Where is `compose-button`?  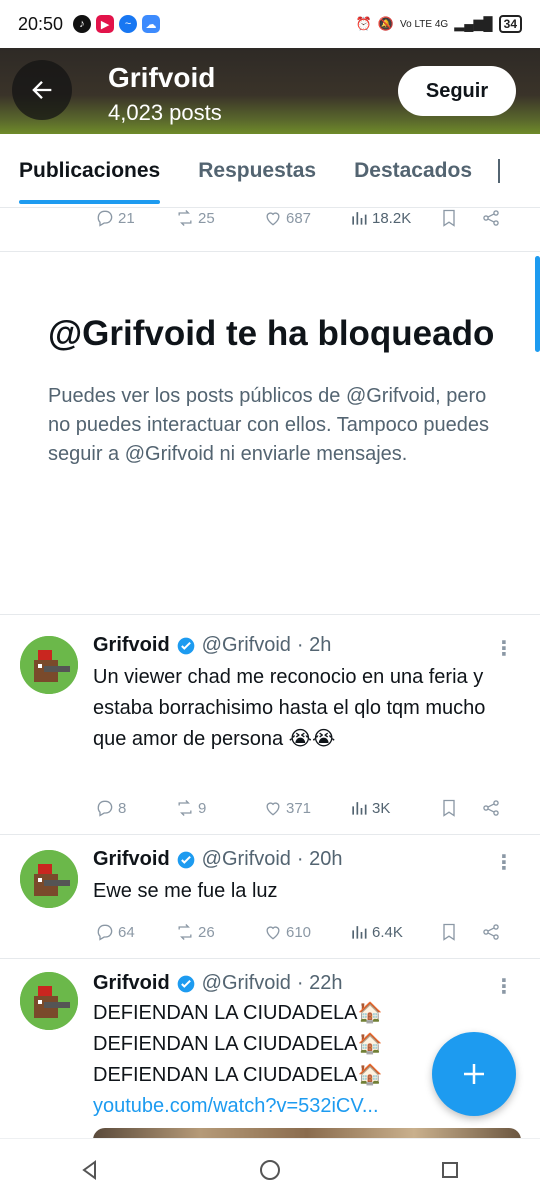
compose-button is located at coordinates (474, 1074).